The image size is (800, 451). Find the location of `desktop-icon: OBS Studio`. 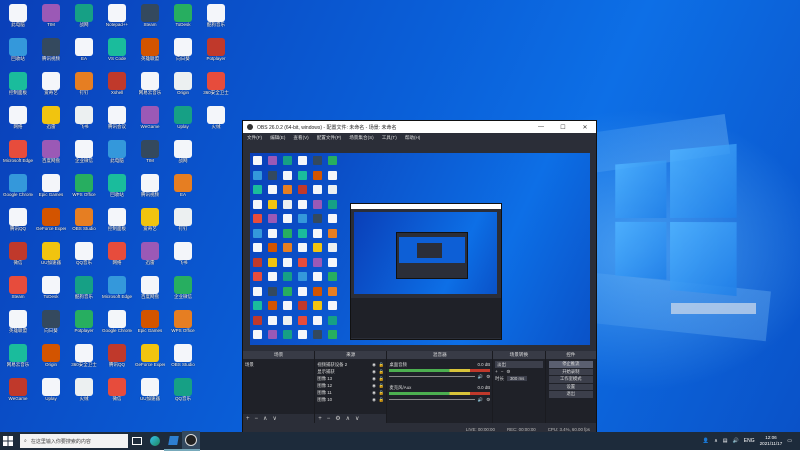

desktop-icon: OBS Studio is located at coordinates (183, 359).